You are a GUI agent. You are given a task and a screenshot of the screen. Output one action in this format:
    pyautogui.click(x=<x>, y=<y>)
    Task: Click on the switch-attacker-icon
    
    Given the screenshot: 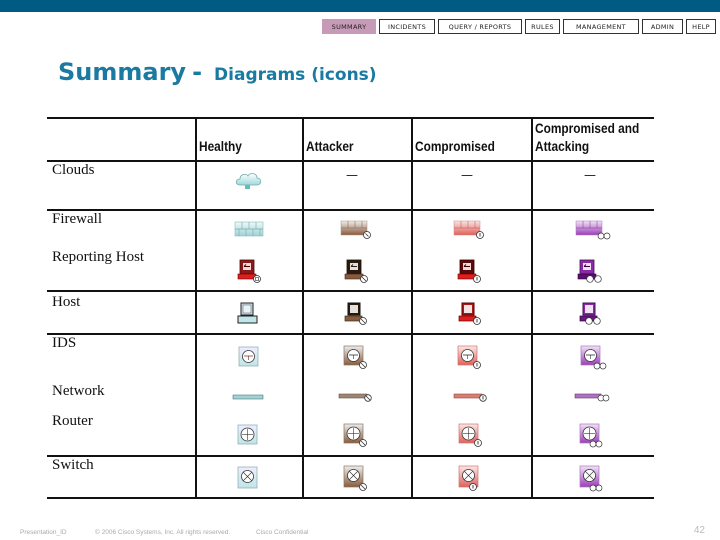 What is the action you would take?
    pyautogui.click(x=355, y=478)
    